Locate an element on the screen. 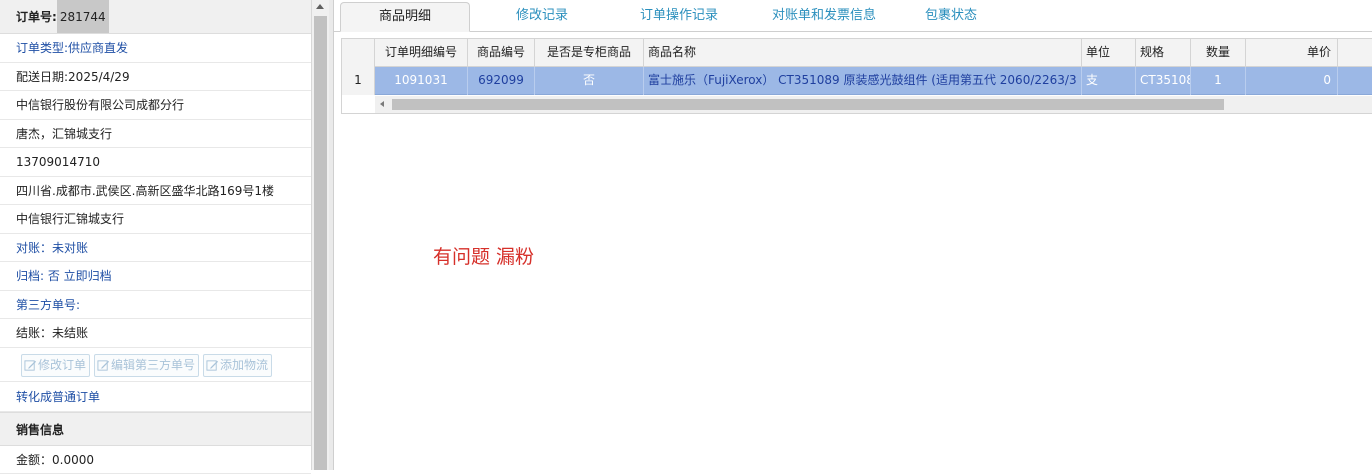  order-actions: 修改订单 编辑第三方单号 添加物流 is located at coordinates (155, 365).